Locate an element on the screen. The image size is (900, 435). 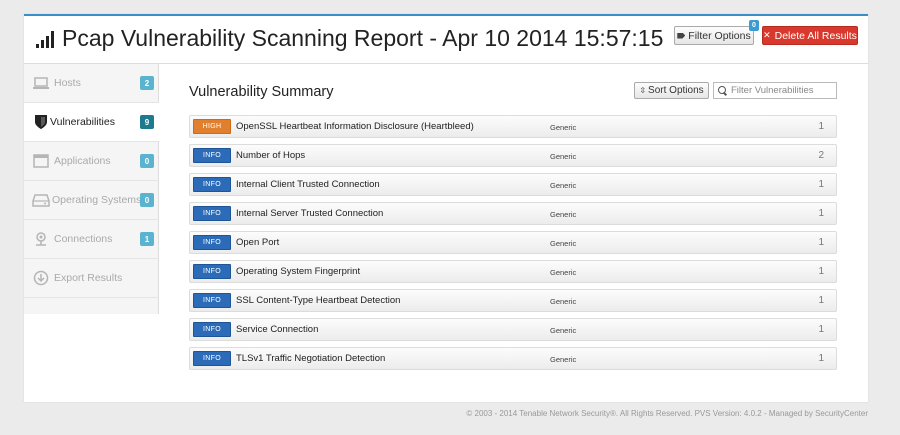
search-input is located at coordinates (783, 90).